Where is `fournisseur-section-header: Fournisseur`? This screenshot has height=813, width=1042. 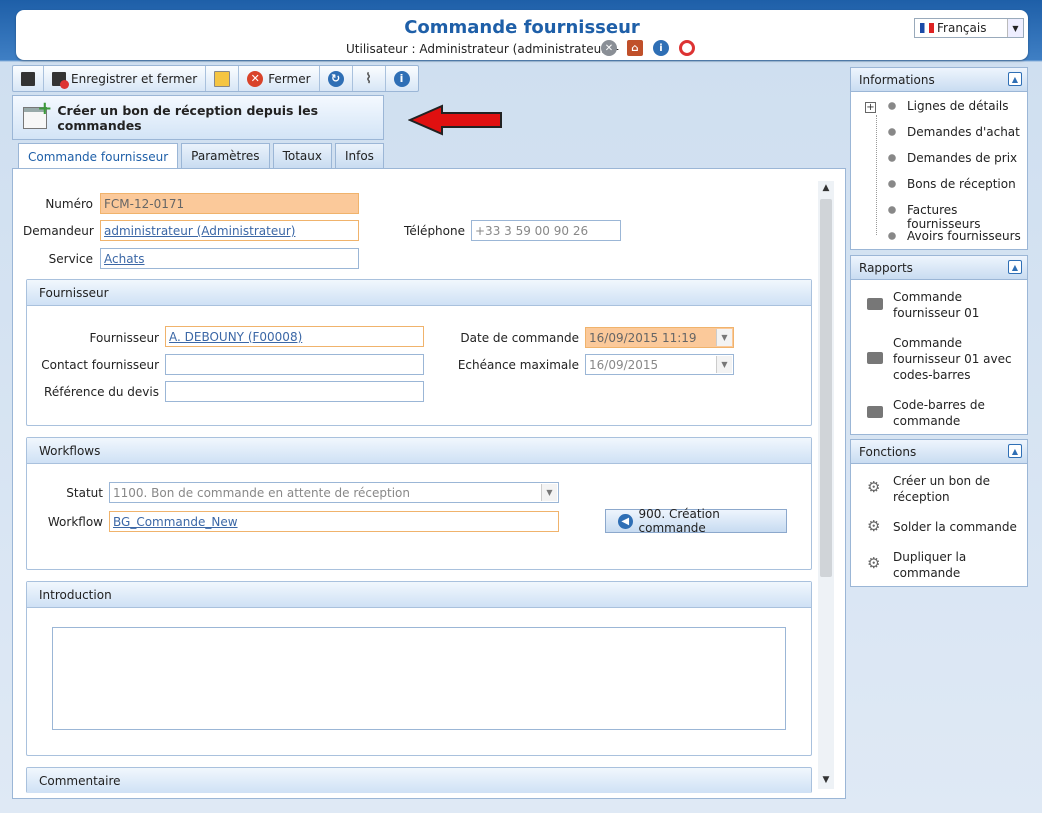
fournisseur-section-header: Fournisseur is located at coordinates (419, 293).